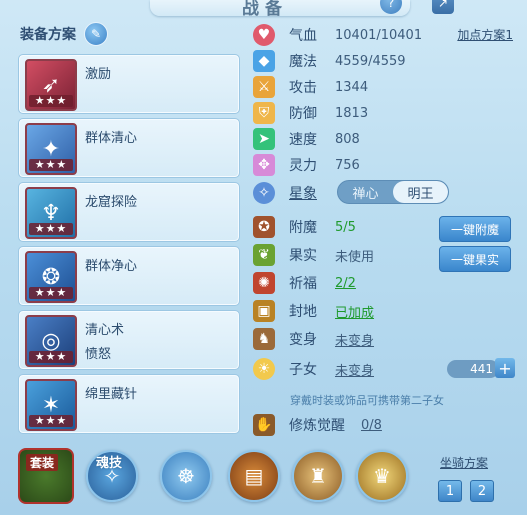 This screenshot has width=527, height=515. Describe the element at coordinates (303, 88) in the screenshot. I see `stat-label: 攻击` at that location.